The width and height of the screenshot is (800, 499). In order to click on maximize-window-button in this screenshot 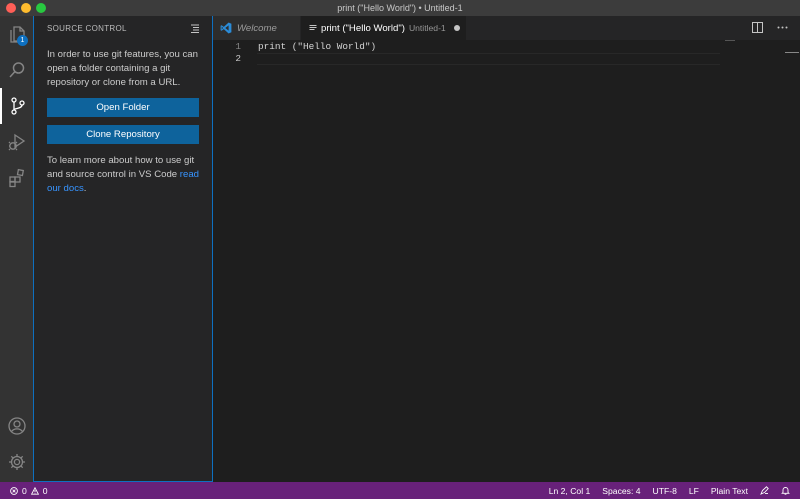, I will do `click(41, 8)`.